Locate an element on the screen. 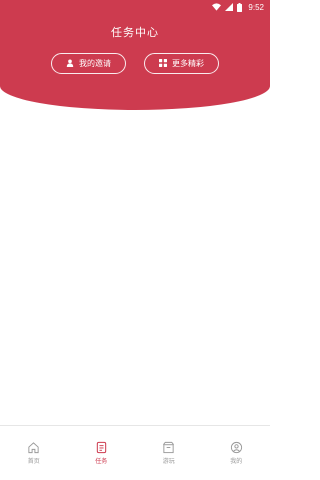  status-time: 9:52 is located at coordinates (256, 7).